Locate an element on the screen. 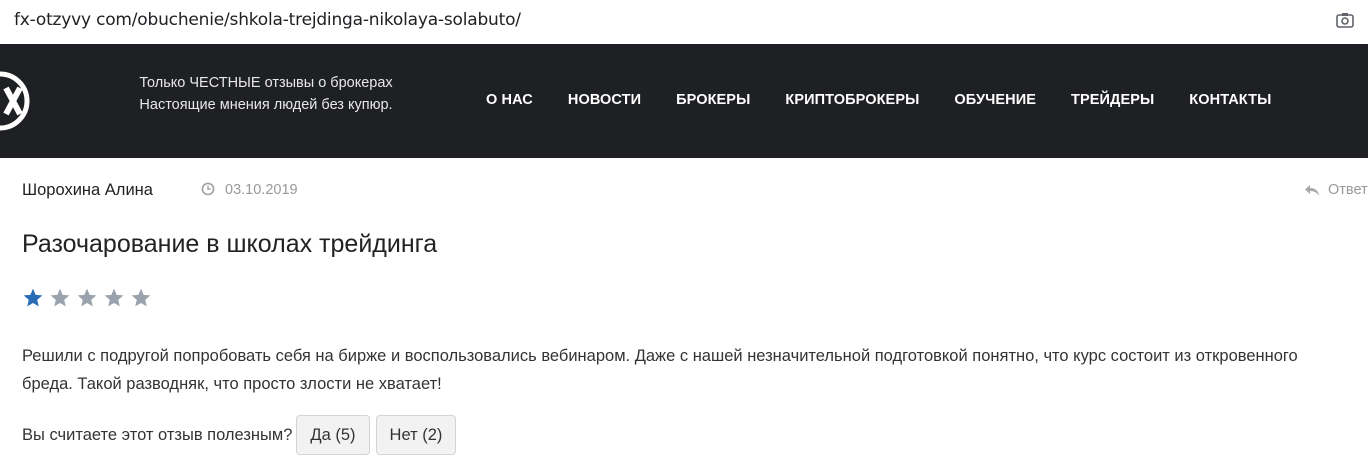 This screenshot has width=1368, height=468. nav-traders: ТРЕЙДЕРЫ is located at coordinates (1112, 100).